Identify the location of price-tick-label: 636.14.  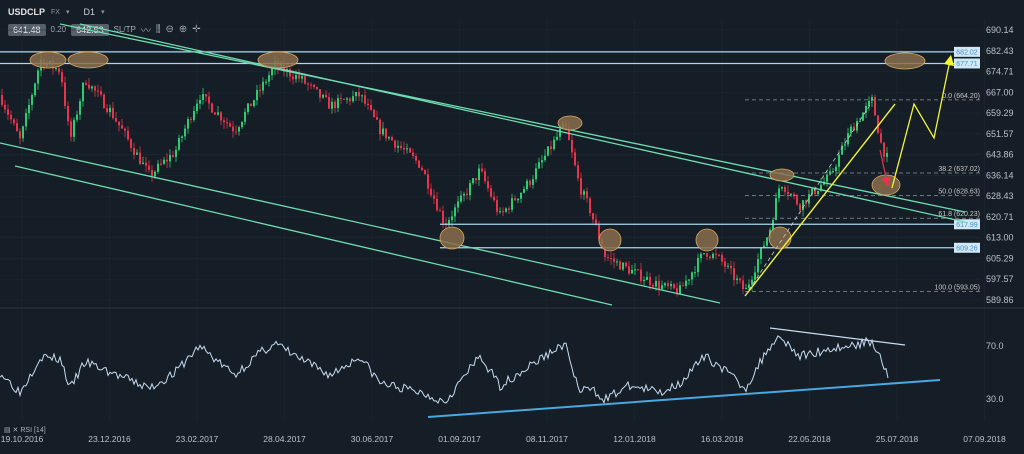
(1000, 175).